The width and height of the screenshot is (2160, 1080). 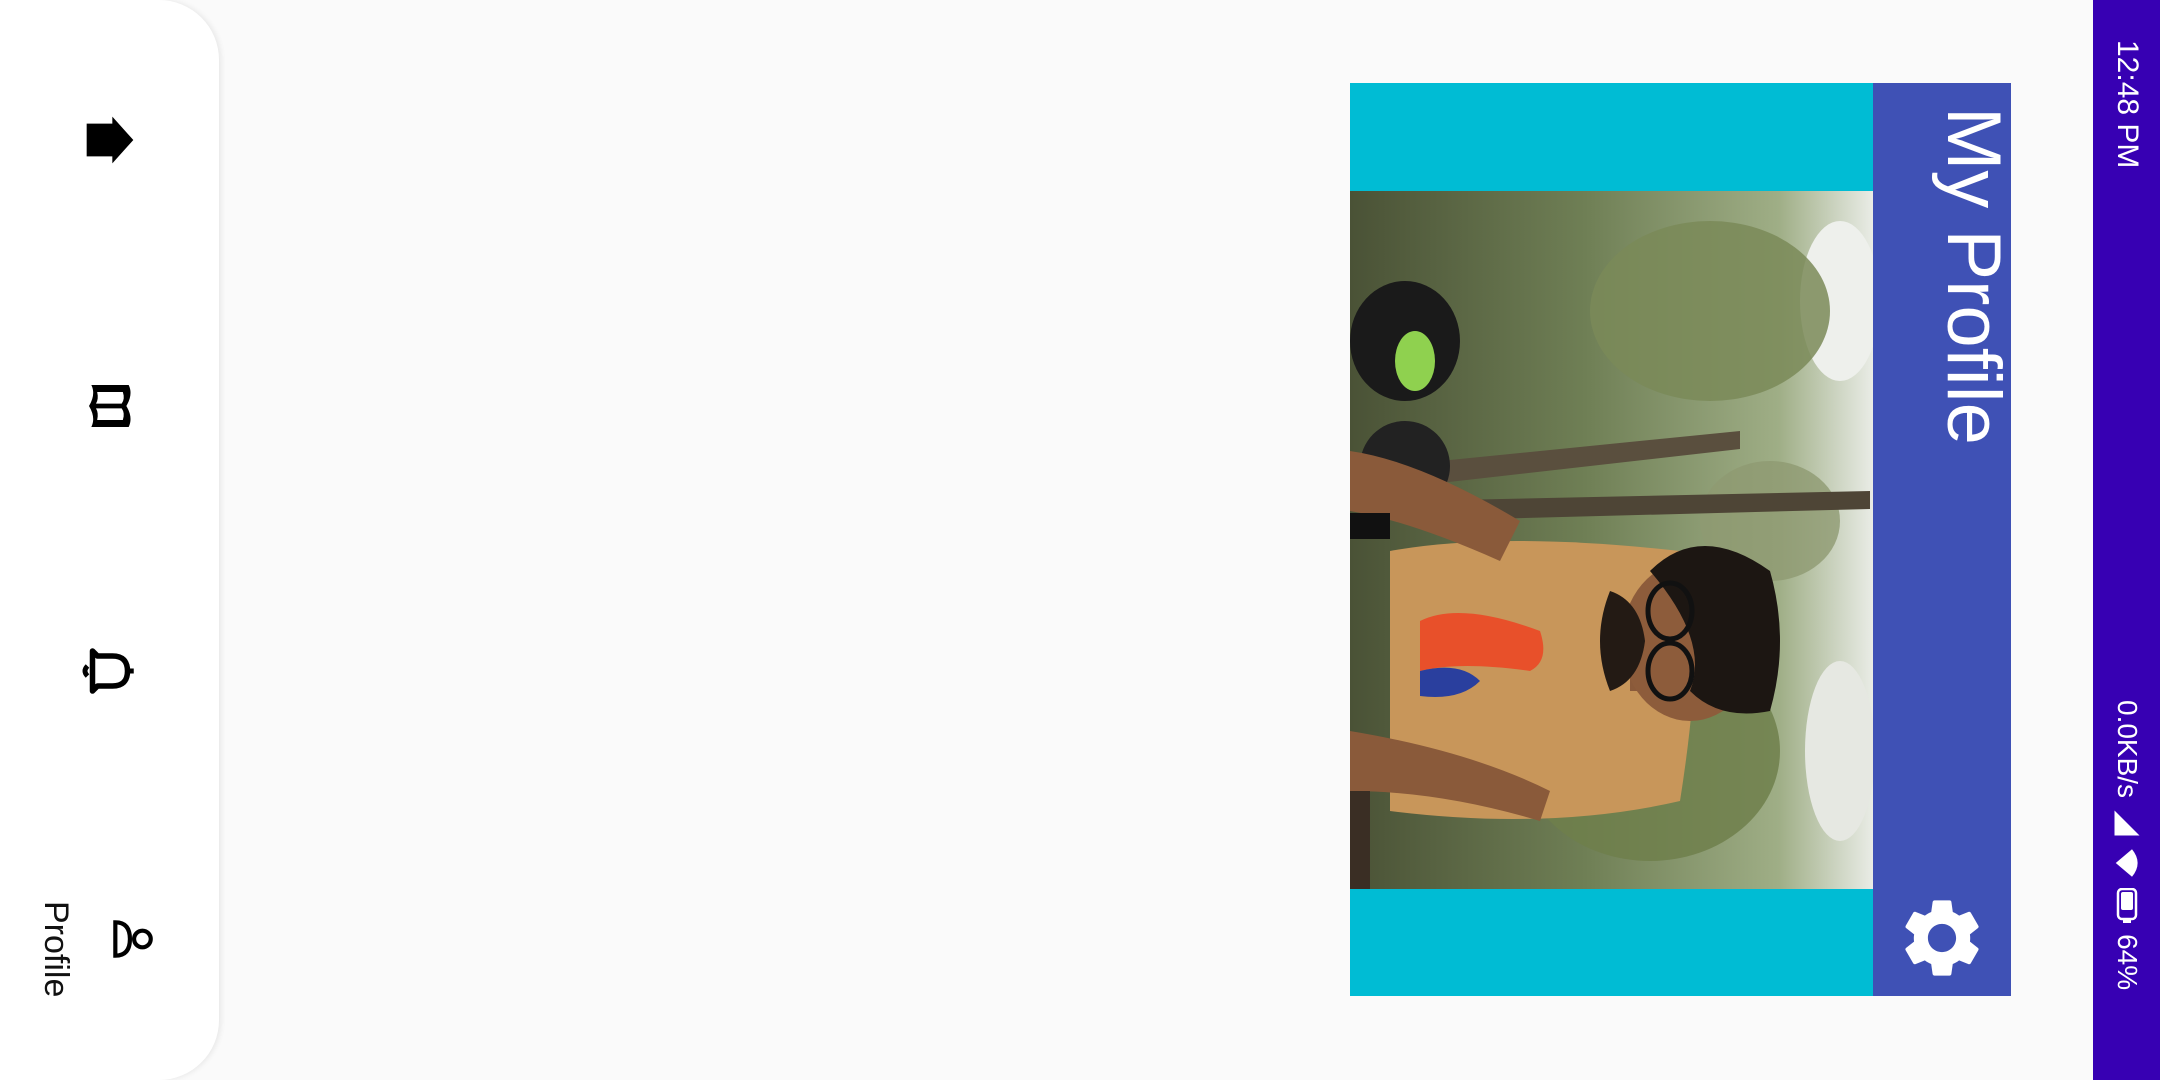 I want to click on bell-icon, so click(x=110, y=671).